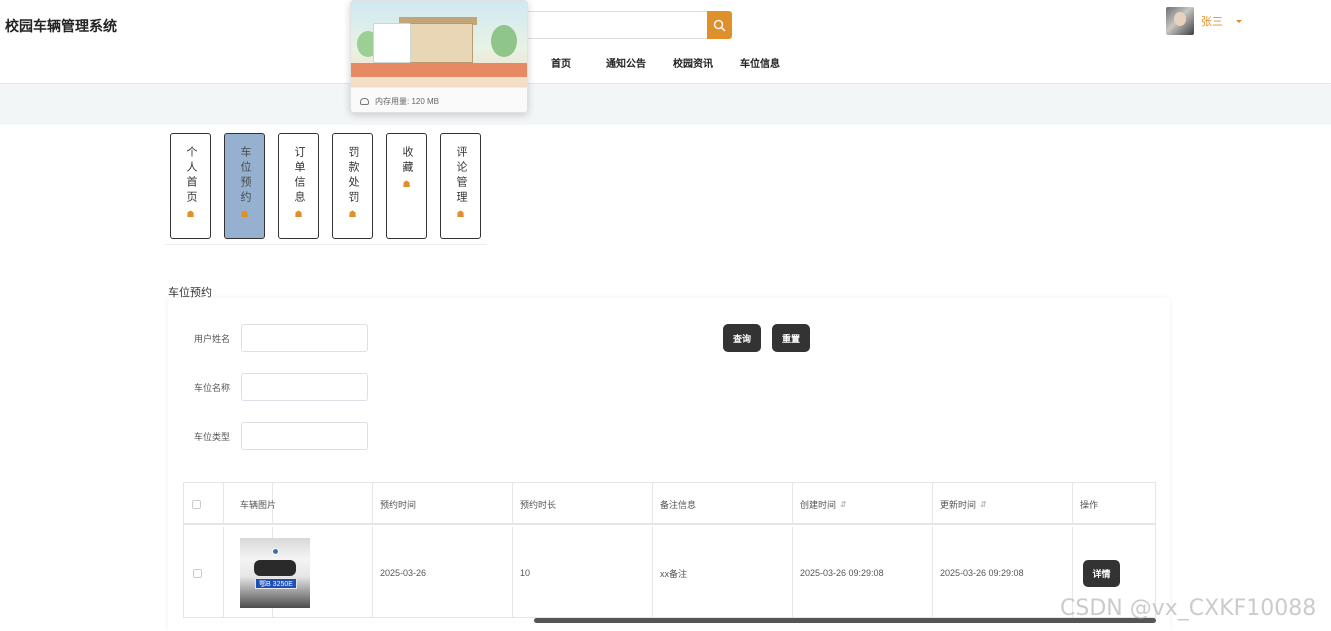 The width and height of the screenshot is (1331, 631). I want to click on form-row-space-type: 车位类型, so click(281, 436).